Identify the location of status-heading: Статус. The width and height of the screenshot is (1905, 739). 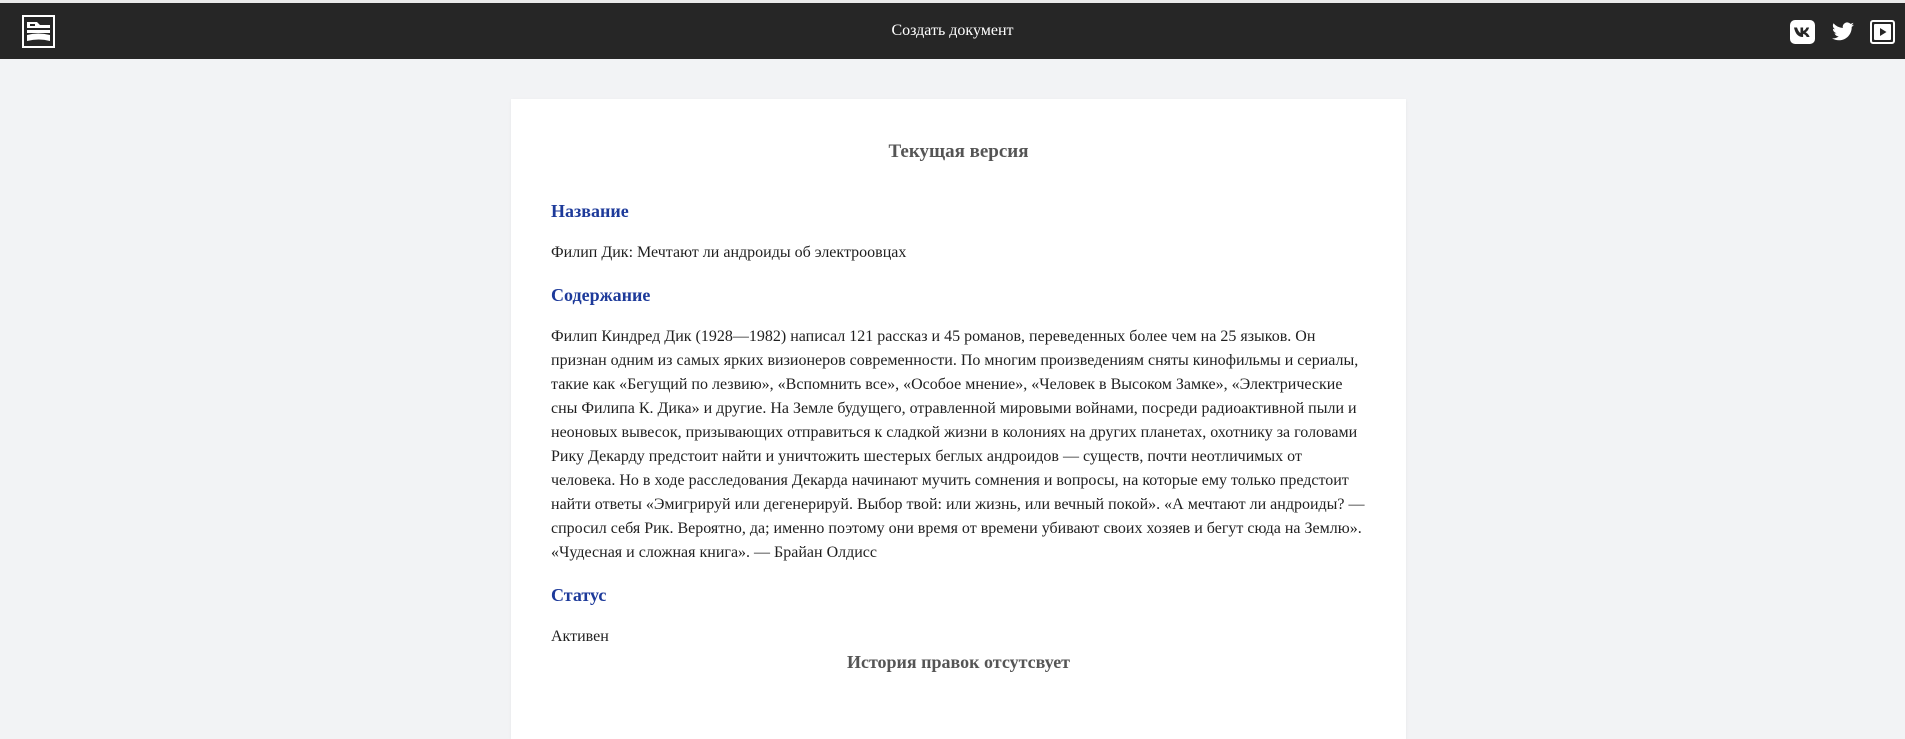
(579, 595).